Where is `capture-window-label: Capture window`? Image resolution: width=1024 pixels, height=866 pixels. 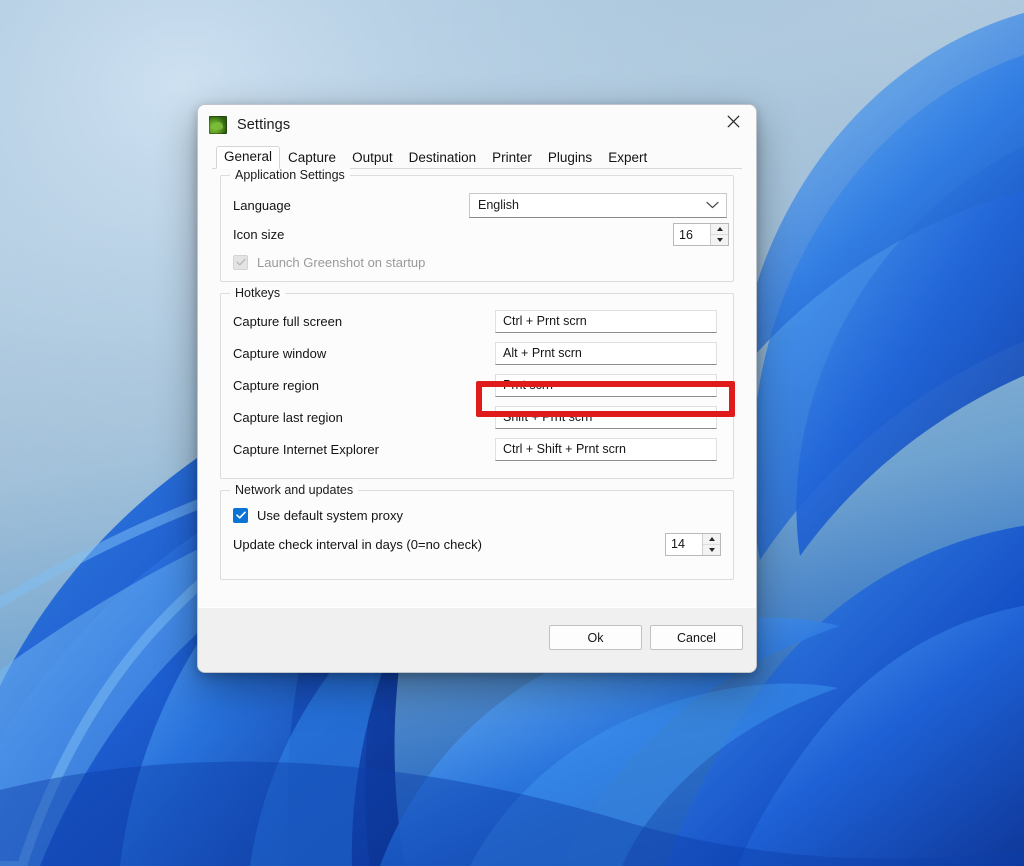 capture-window-label: Capture window is located at coordinates (280, 353).